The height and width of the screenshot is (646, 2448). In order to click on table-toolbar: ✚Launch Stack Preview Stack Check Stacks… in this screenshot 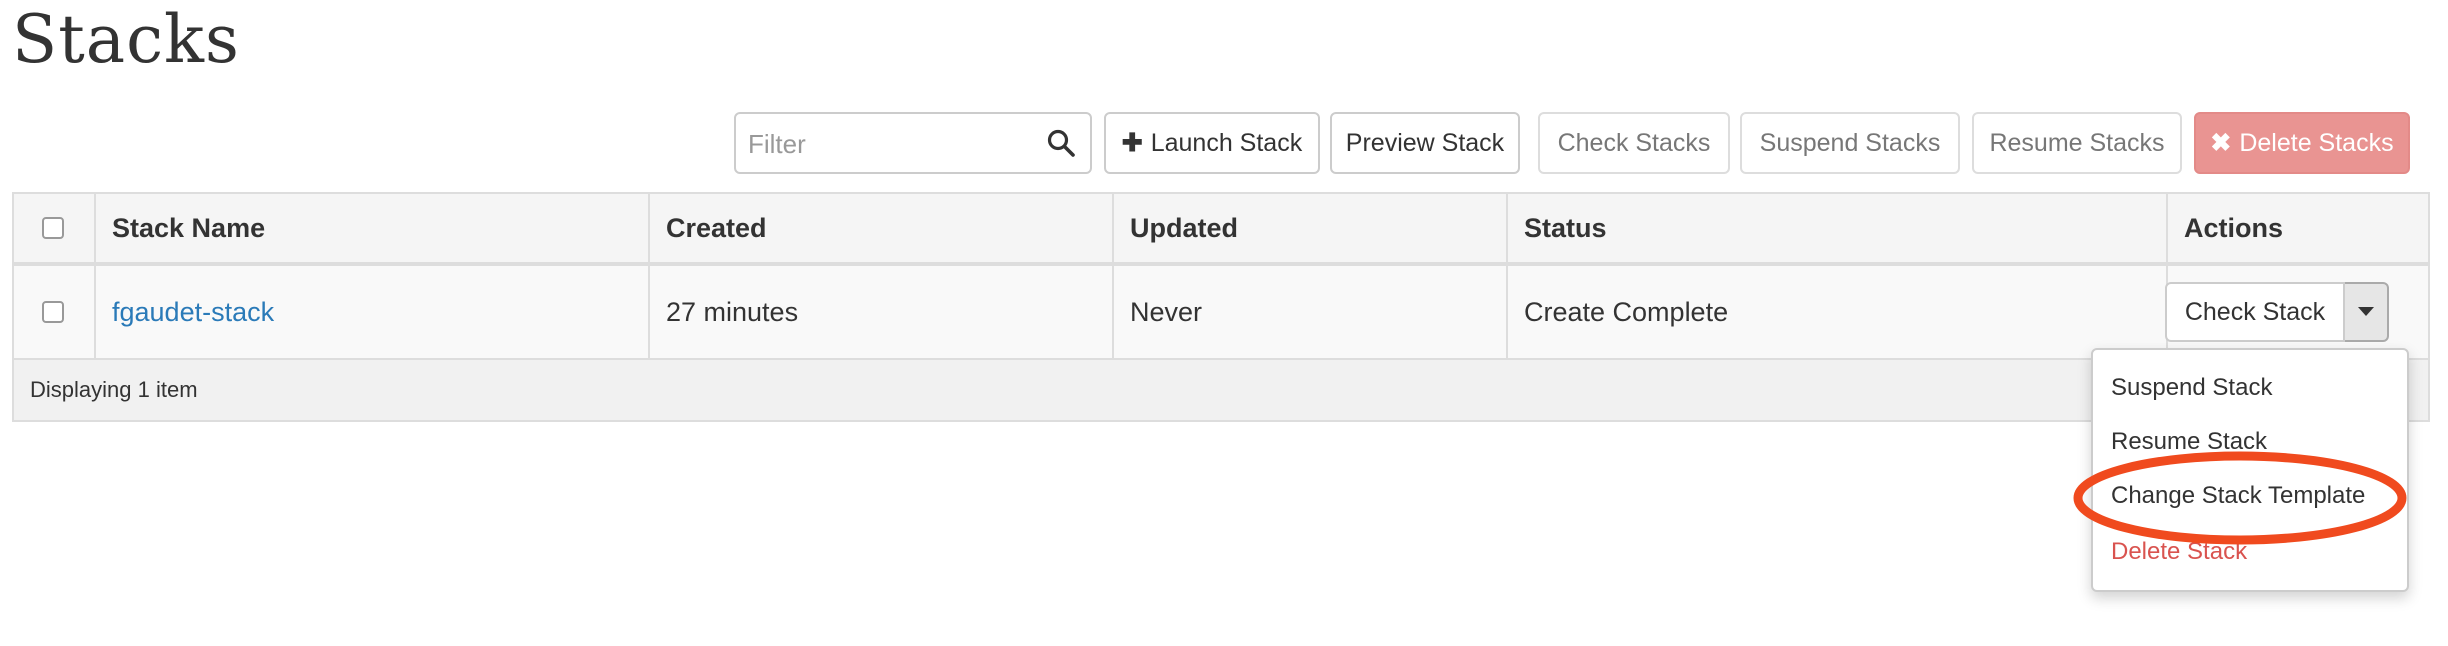, I will do `click(1224, 144)`.